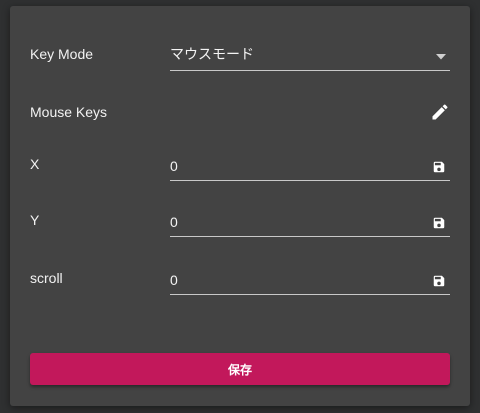  What do you see at coordinates (35, 164) in the screenshot?
I see `x-label: X` at bounding box center [35, 164].